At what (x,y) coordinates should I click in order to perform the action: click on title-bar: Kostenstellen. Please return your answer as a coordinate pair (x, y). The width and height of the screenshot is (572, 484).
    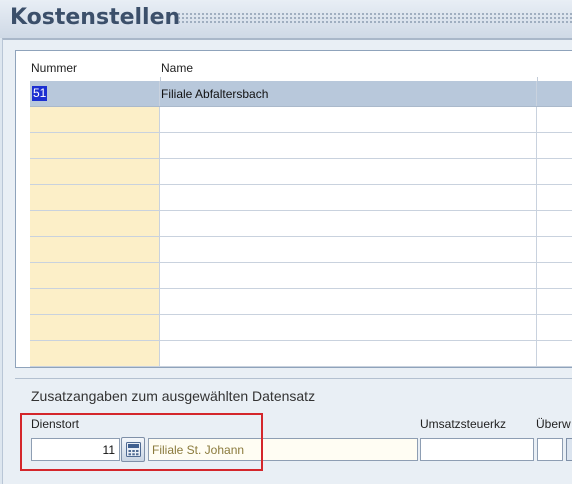
    Looking at the image, I should click on (286, 19).